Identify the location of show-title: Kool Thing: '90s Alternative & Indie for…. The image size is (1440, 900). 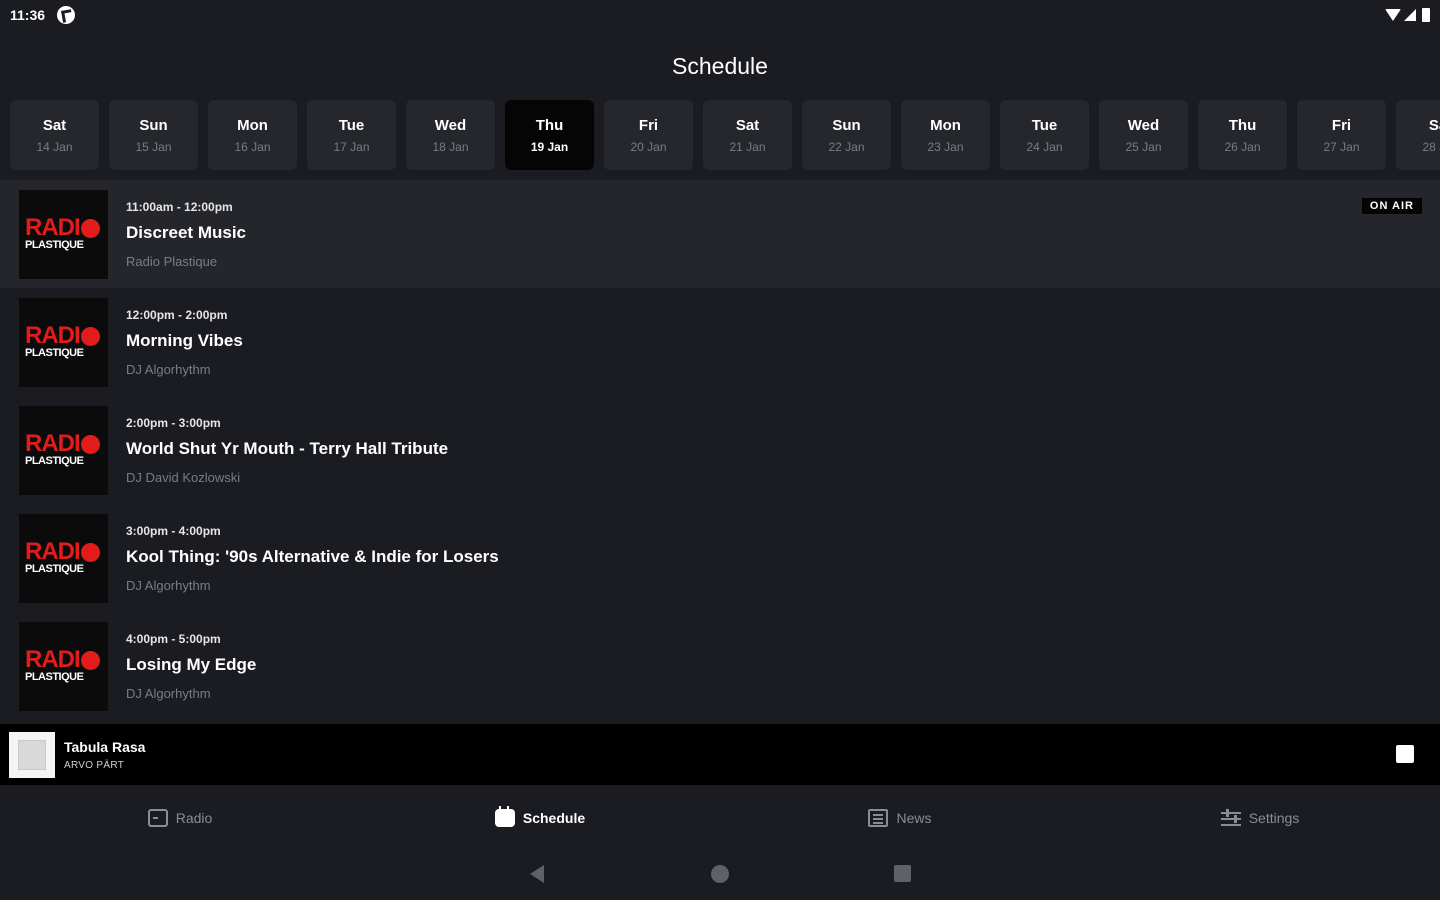
(312, 556).